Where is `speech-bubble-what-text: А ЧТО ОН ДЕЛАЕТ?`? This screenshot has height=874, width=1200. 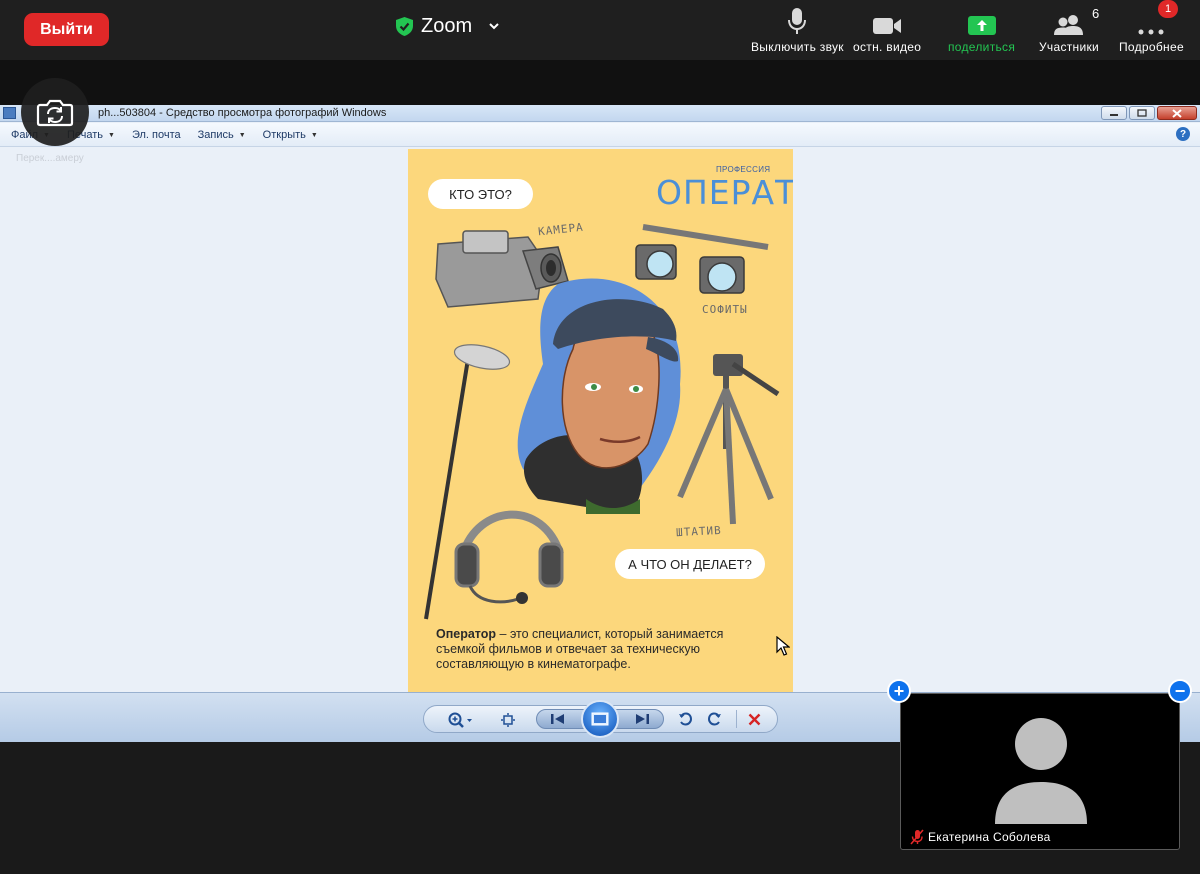 speech-bubble-what-text: А ЧТО ОН ДЕЛАЕТ? is located at coordinates (690, 564).